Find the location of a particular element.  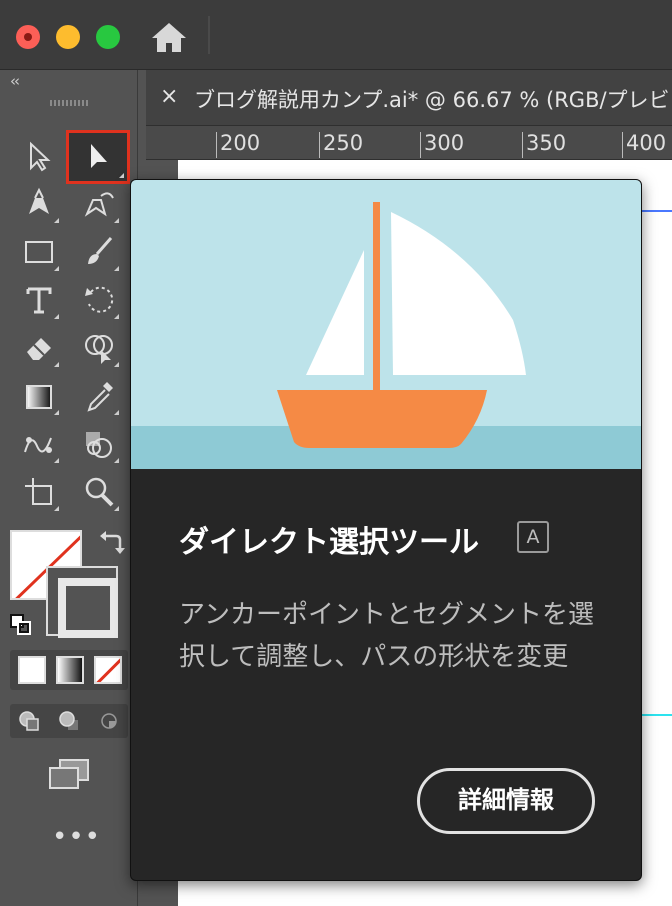

window-close-button is located at coordinates (28, 37).